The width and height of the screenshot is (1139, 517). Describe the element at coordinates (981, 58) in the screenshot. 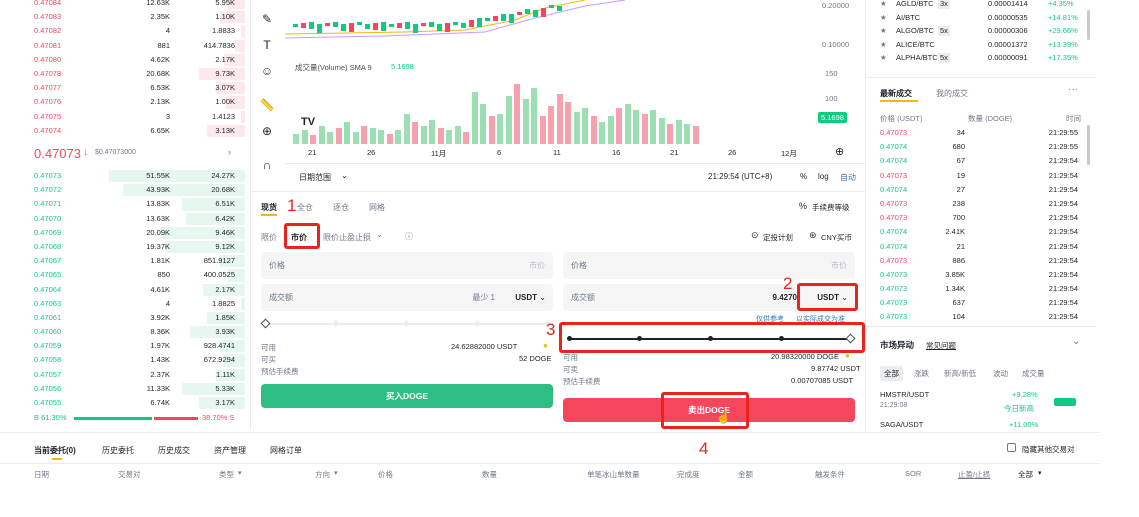

I see `pair-row: ★ ALPHA/BTC 5x 0.00000091 +17.35%` at that location.